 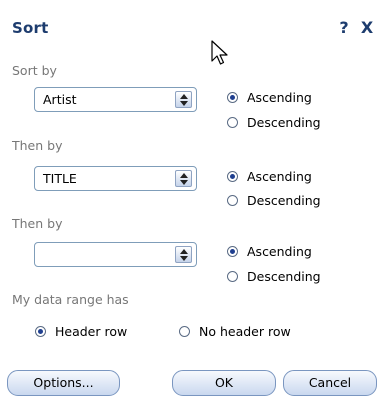 I want to click on then-by-2-combobox, so click(x=115, y=254).